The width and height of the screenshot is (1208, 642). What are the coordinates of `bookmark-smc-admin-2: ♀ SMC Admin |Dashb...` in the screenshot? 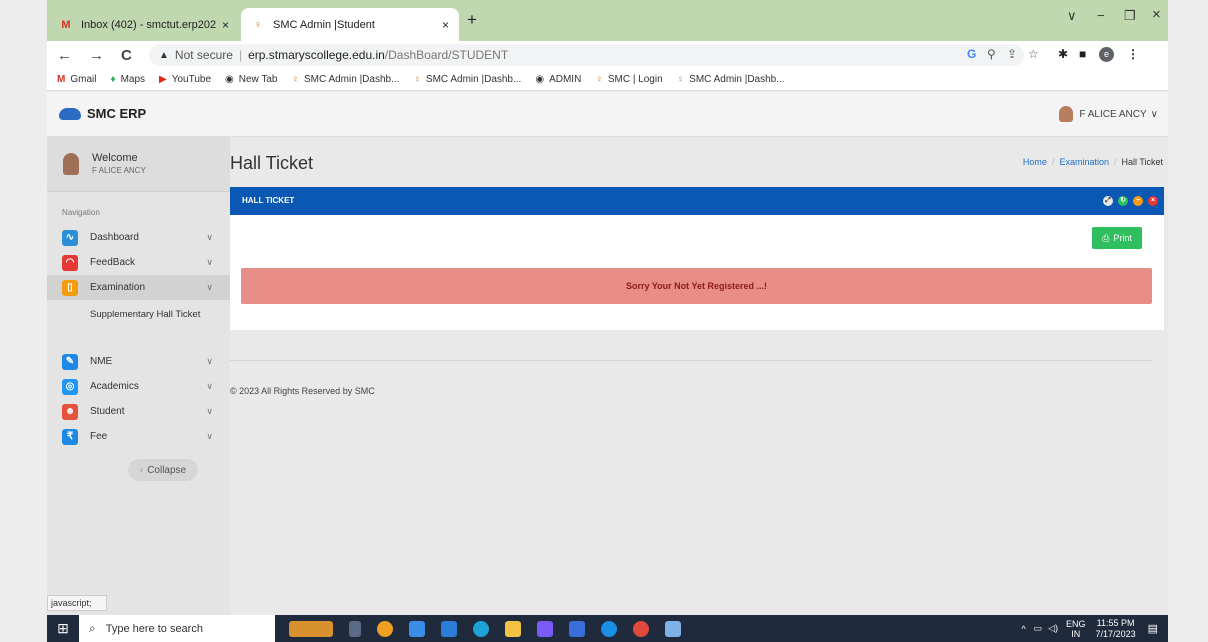 It's located at (467, 79).